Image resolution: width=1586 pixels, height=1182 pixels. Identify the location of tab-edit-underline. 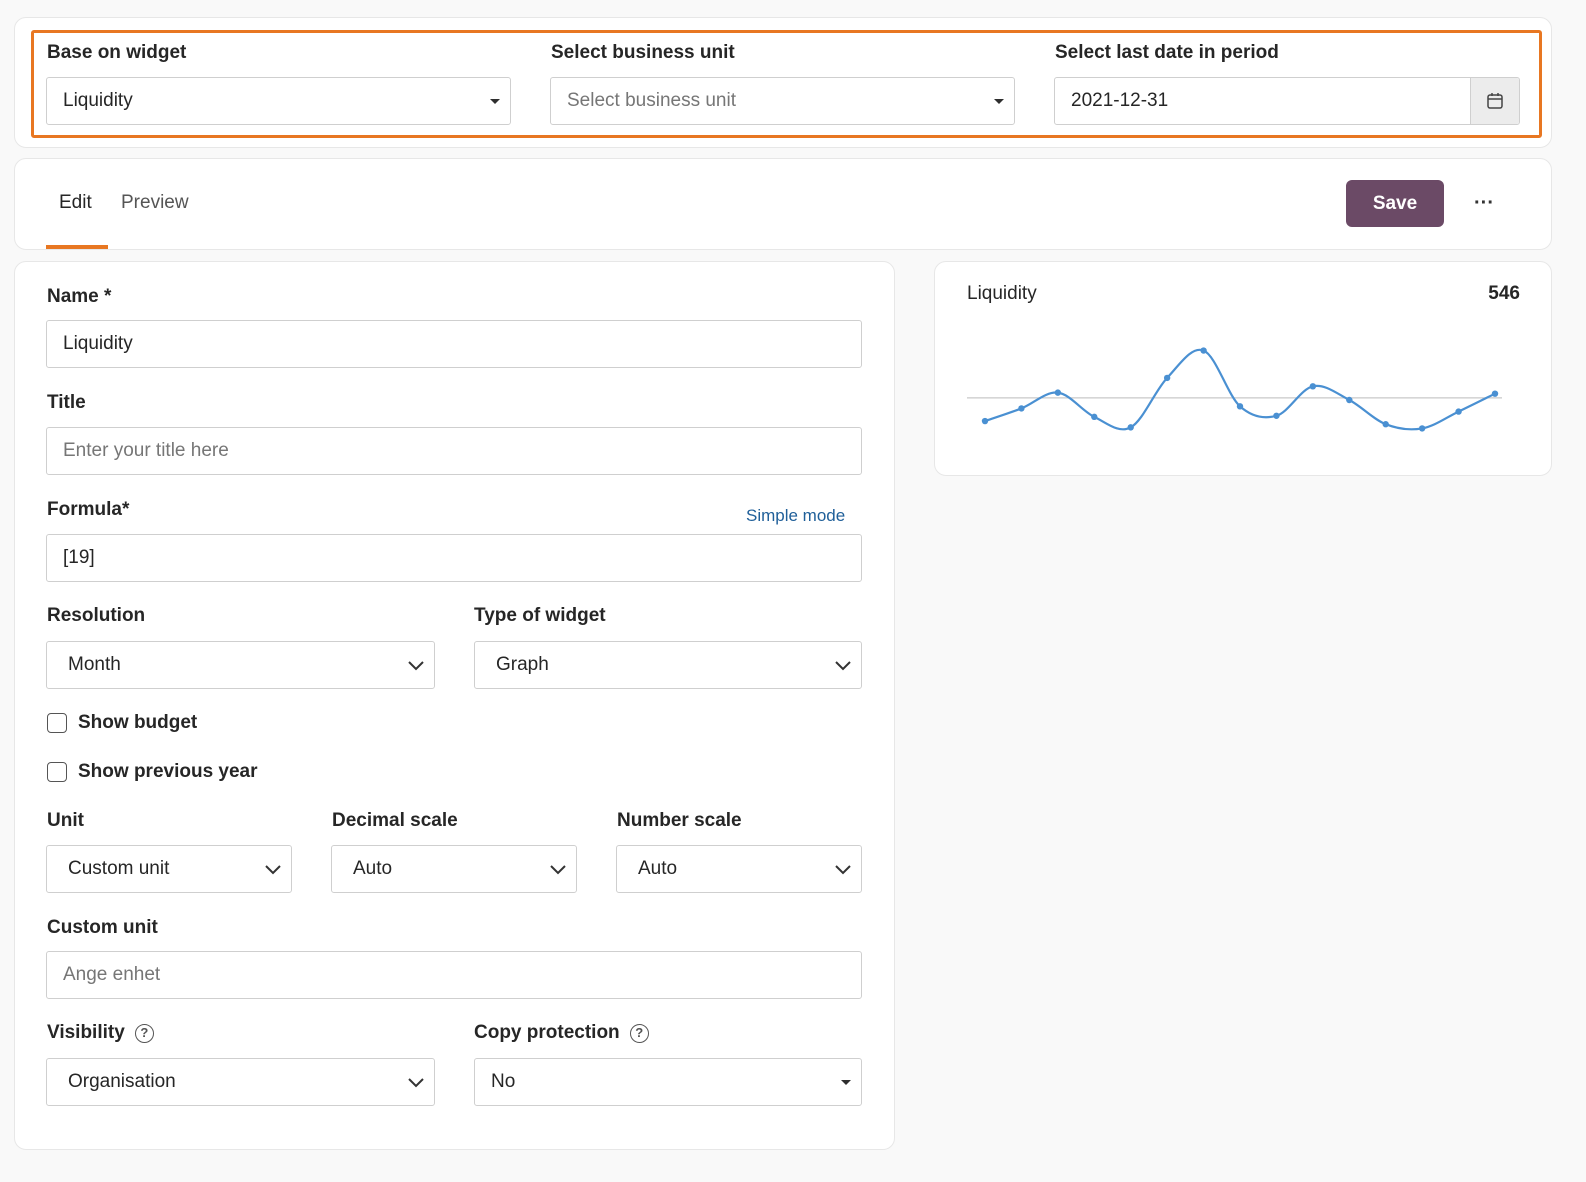
(77, 247).